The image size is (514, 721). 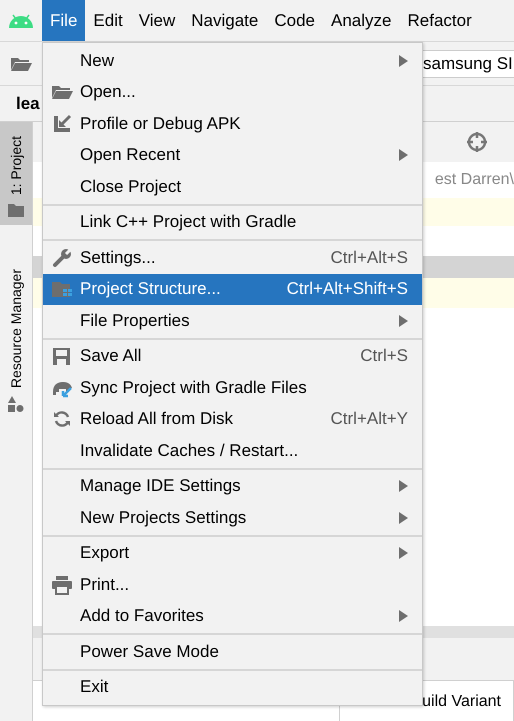 What do you see at coordinates (477, 142) in the screenshot?
I see `crosshair-icon` at bounding box center [477, 142].